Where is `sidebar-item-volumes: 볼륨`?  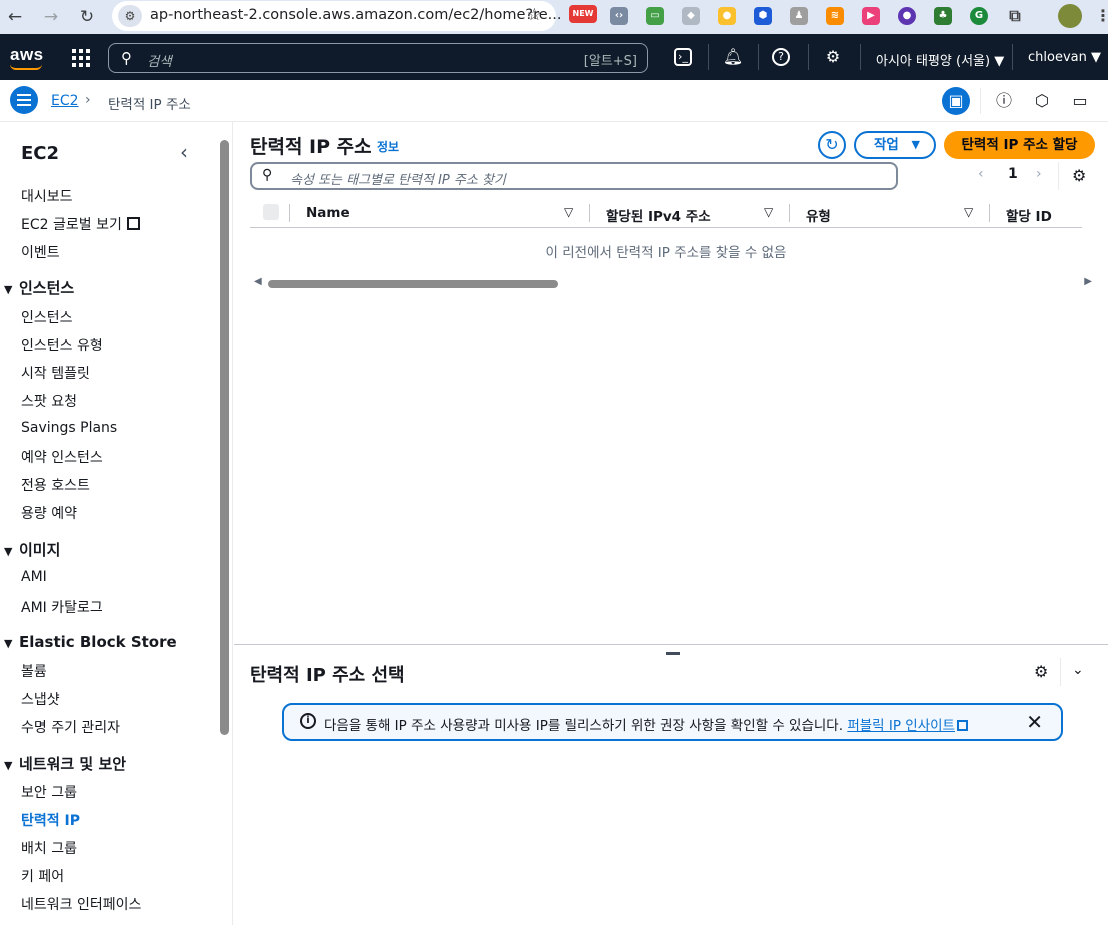
sidebar-item-volumes: 볼륨 is located at coordinates (34, 671).